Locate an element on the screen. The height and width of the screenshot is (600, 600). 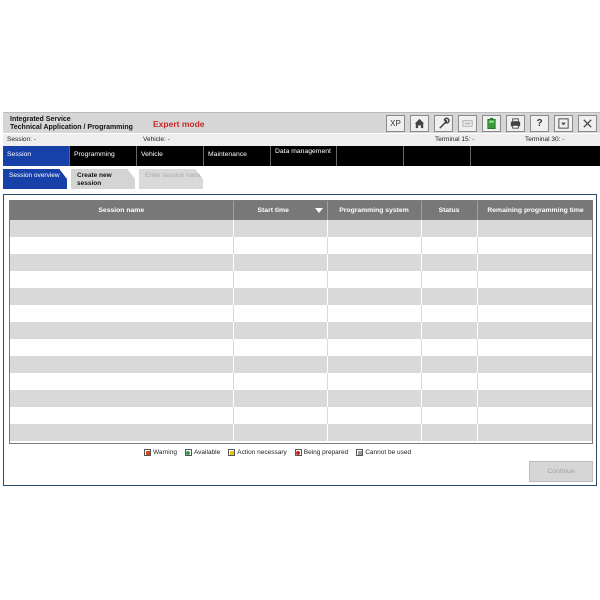
legend-being-prepared: Being prepared is located at coordinates (321, 452).